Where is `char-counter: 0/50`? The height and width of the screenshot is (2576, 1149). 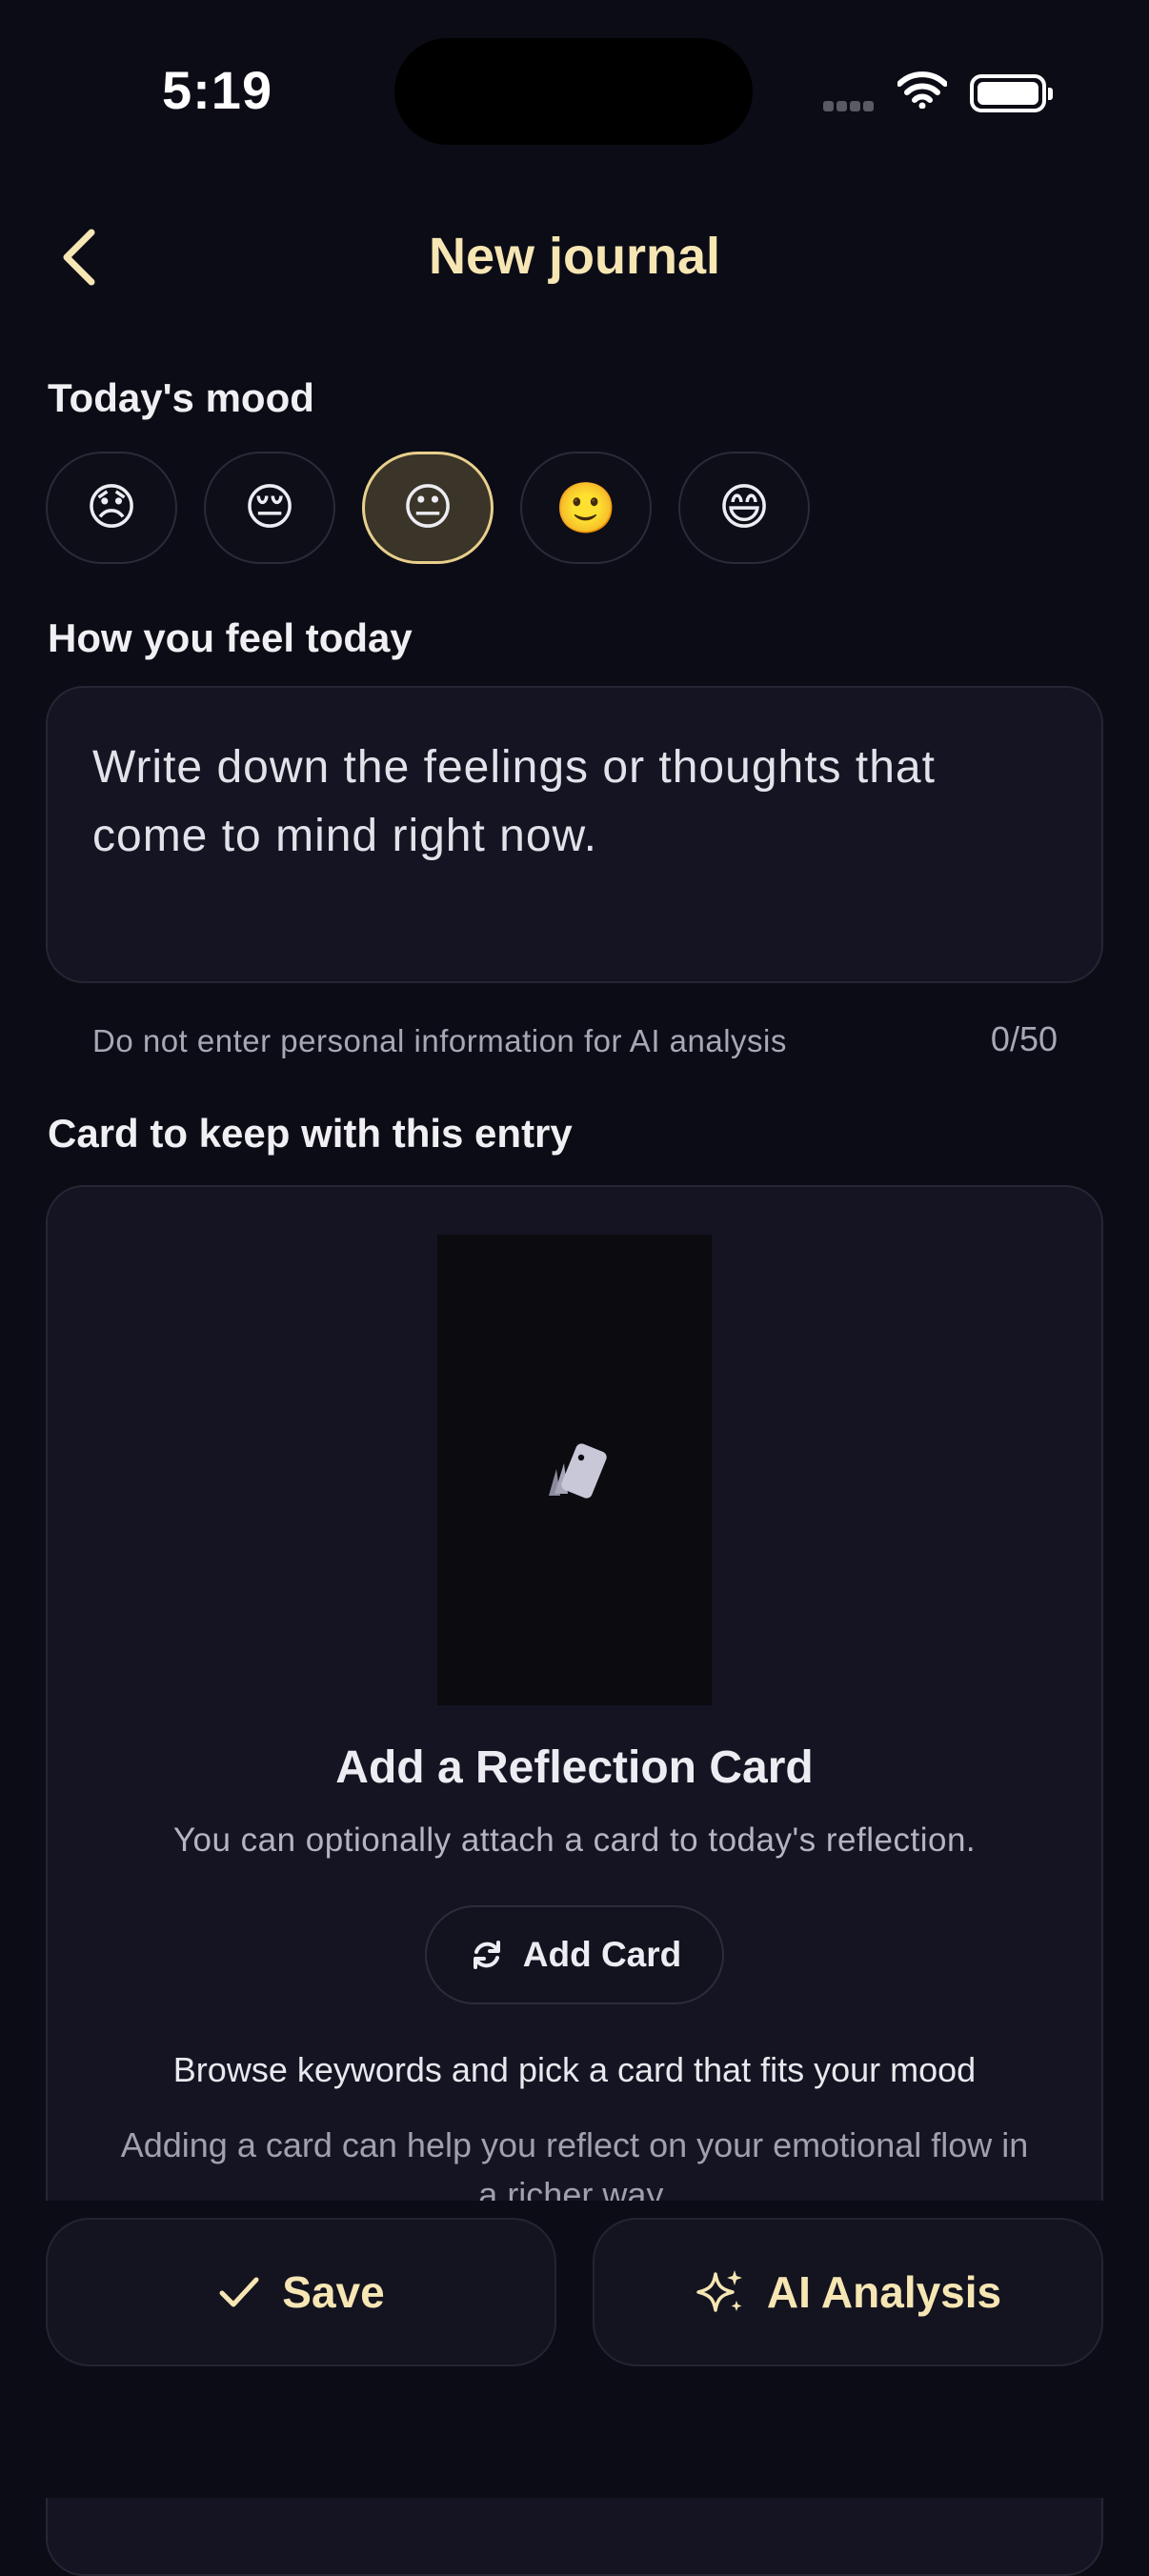
char-counter: 0/50 is located at coordinates (1024, 1038).